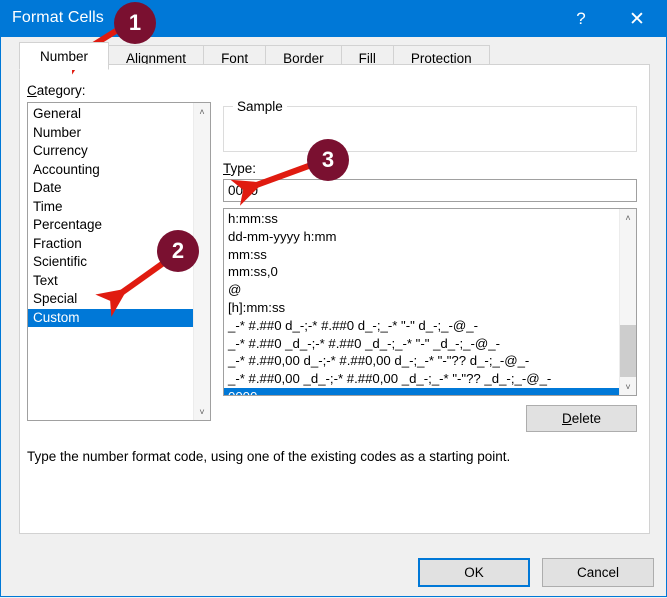 The height and width of the screenshot is (598, 667). What do you see at coordinates (598, 572) in the screenshot?
I see `cancel-button: Cancel` at bounding box center [598, 572].